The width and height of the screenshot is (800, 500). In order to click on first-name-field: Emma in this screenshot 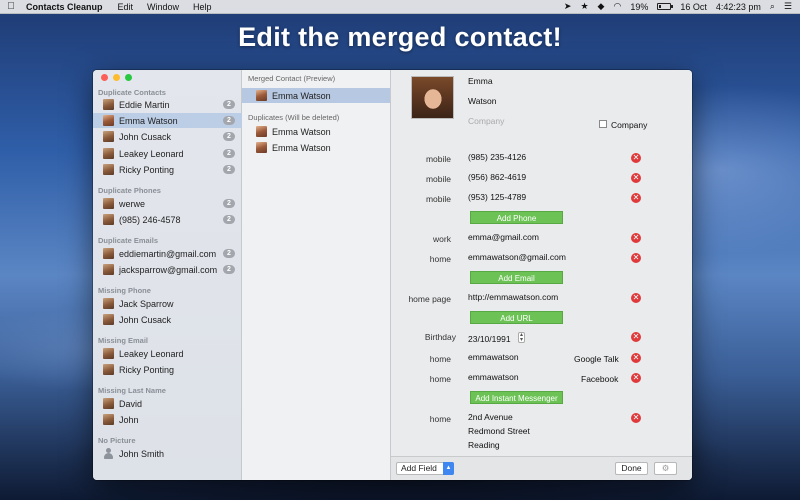, I will do `click(480, 81)`.